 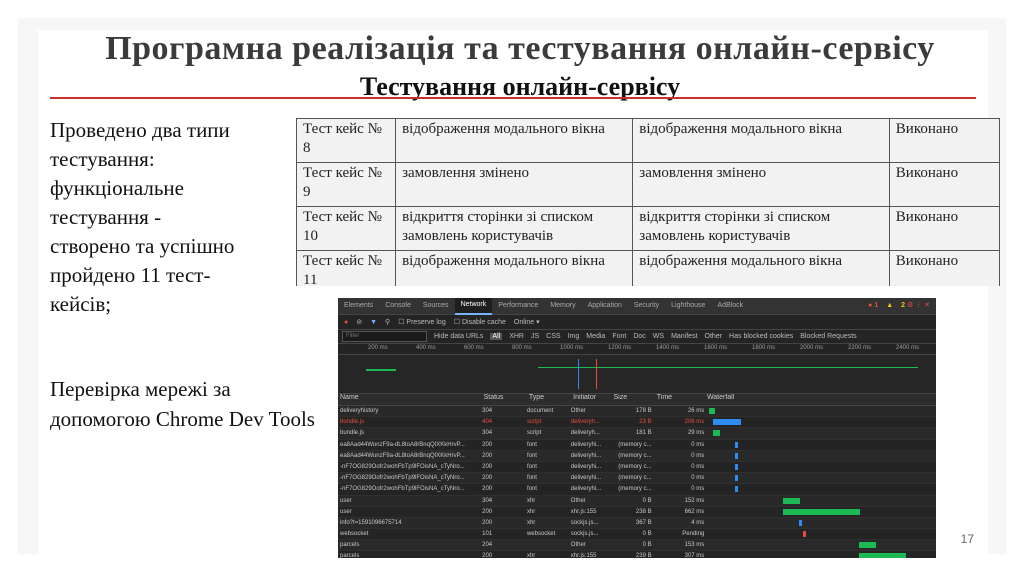 I want to click on filter-type: Blocked Requests, so click(x=828, y=336).